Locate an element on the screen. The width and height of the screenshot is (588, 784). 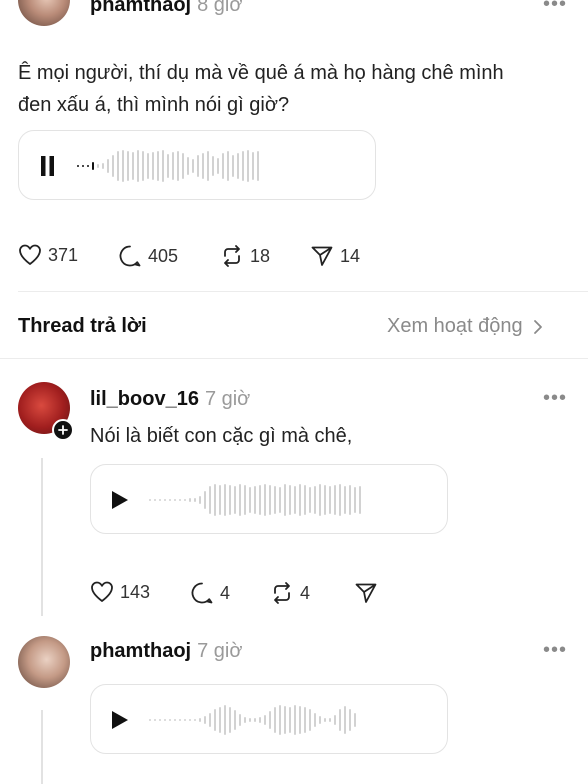
reply-like-button: 143 is located at coordinates (120, 592).